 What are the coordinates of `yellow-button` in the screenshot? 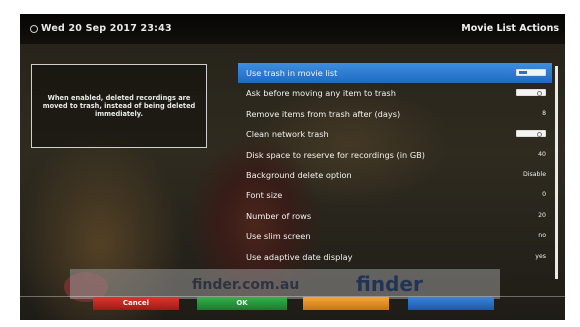 It's located at (346, 303).